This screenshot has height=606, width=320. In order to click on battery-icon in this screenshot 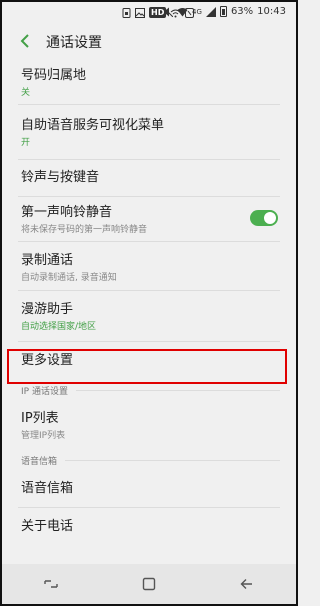, I will do `click(223, 11)`.